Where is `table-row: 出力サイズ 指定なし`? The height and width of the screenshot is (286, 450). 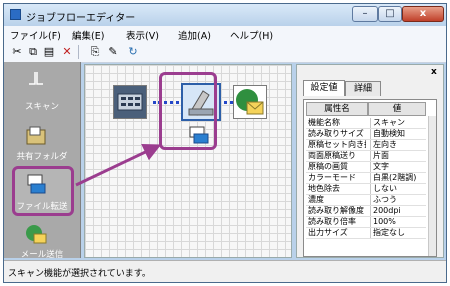
table-row: 出力サイズ 指定なし is located at coordinates (366, 233).